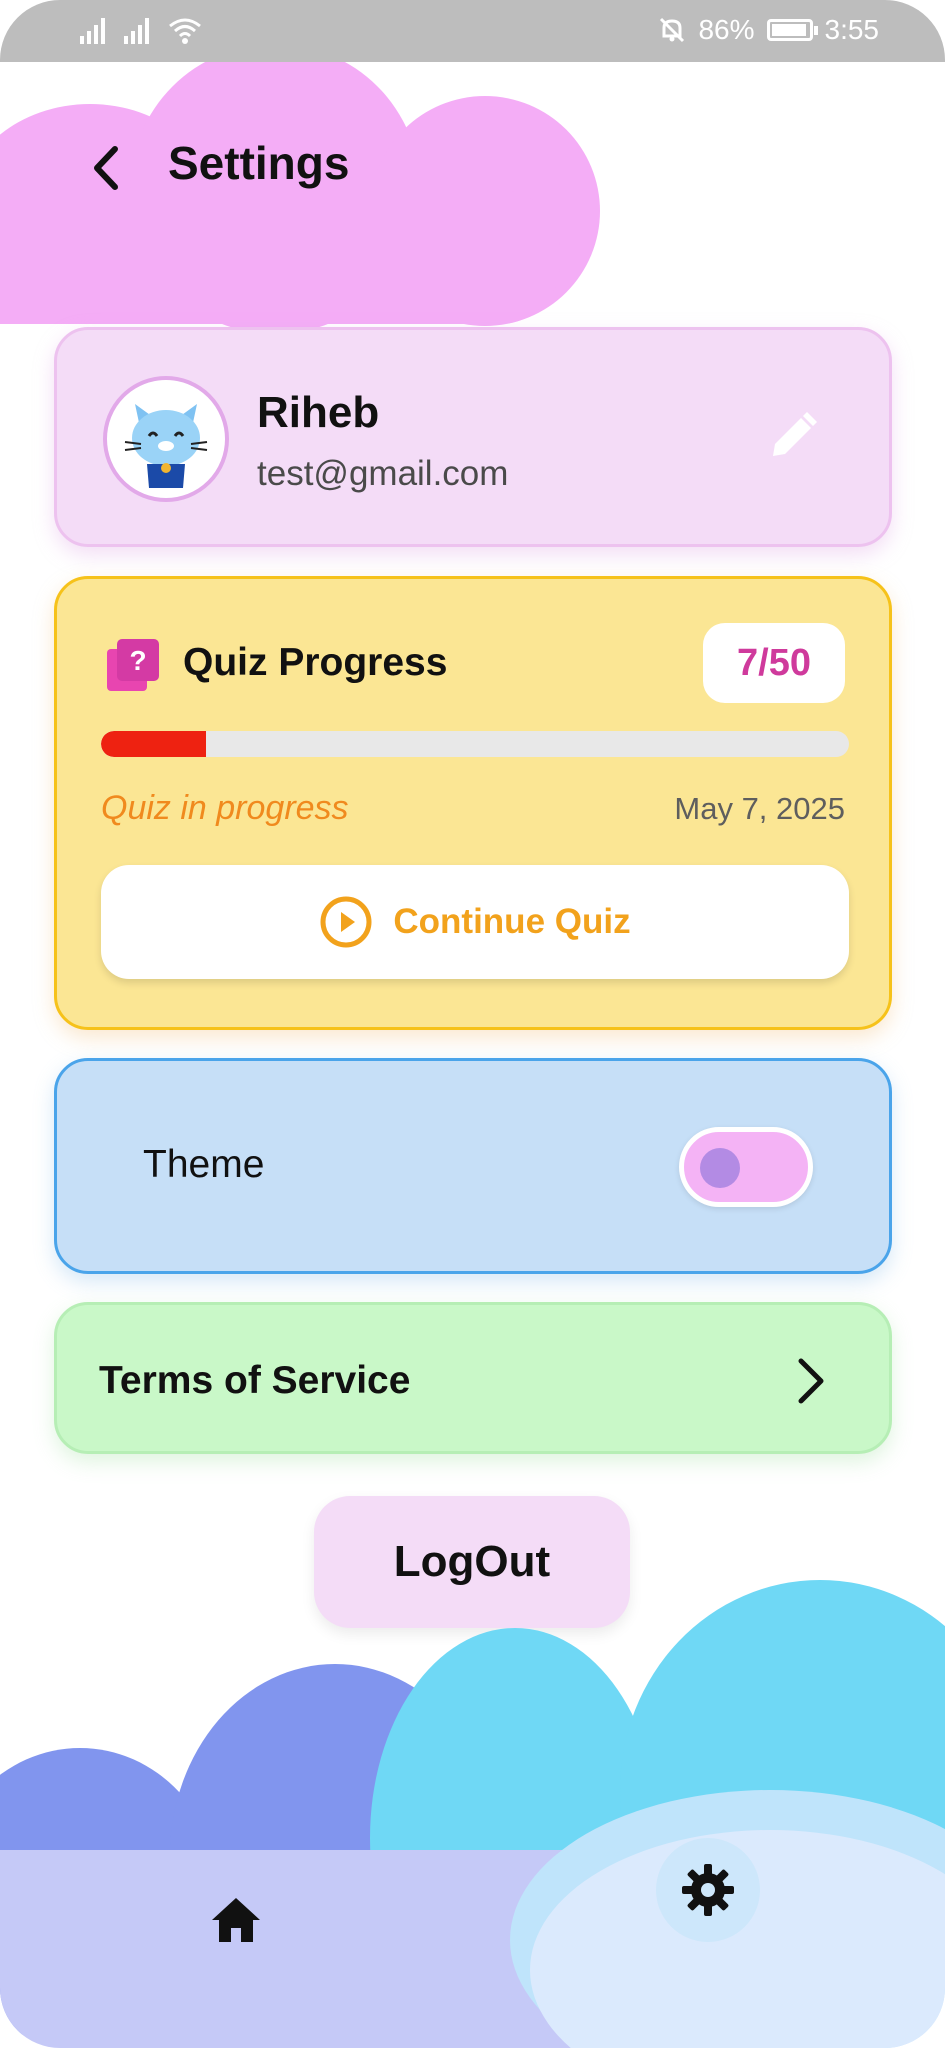  I want to click on logout-label: LogOut, so click(472, 1561).